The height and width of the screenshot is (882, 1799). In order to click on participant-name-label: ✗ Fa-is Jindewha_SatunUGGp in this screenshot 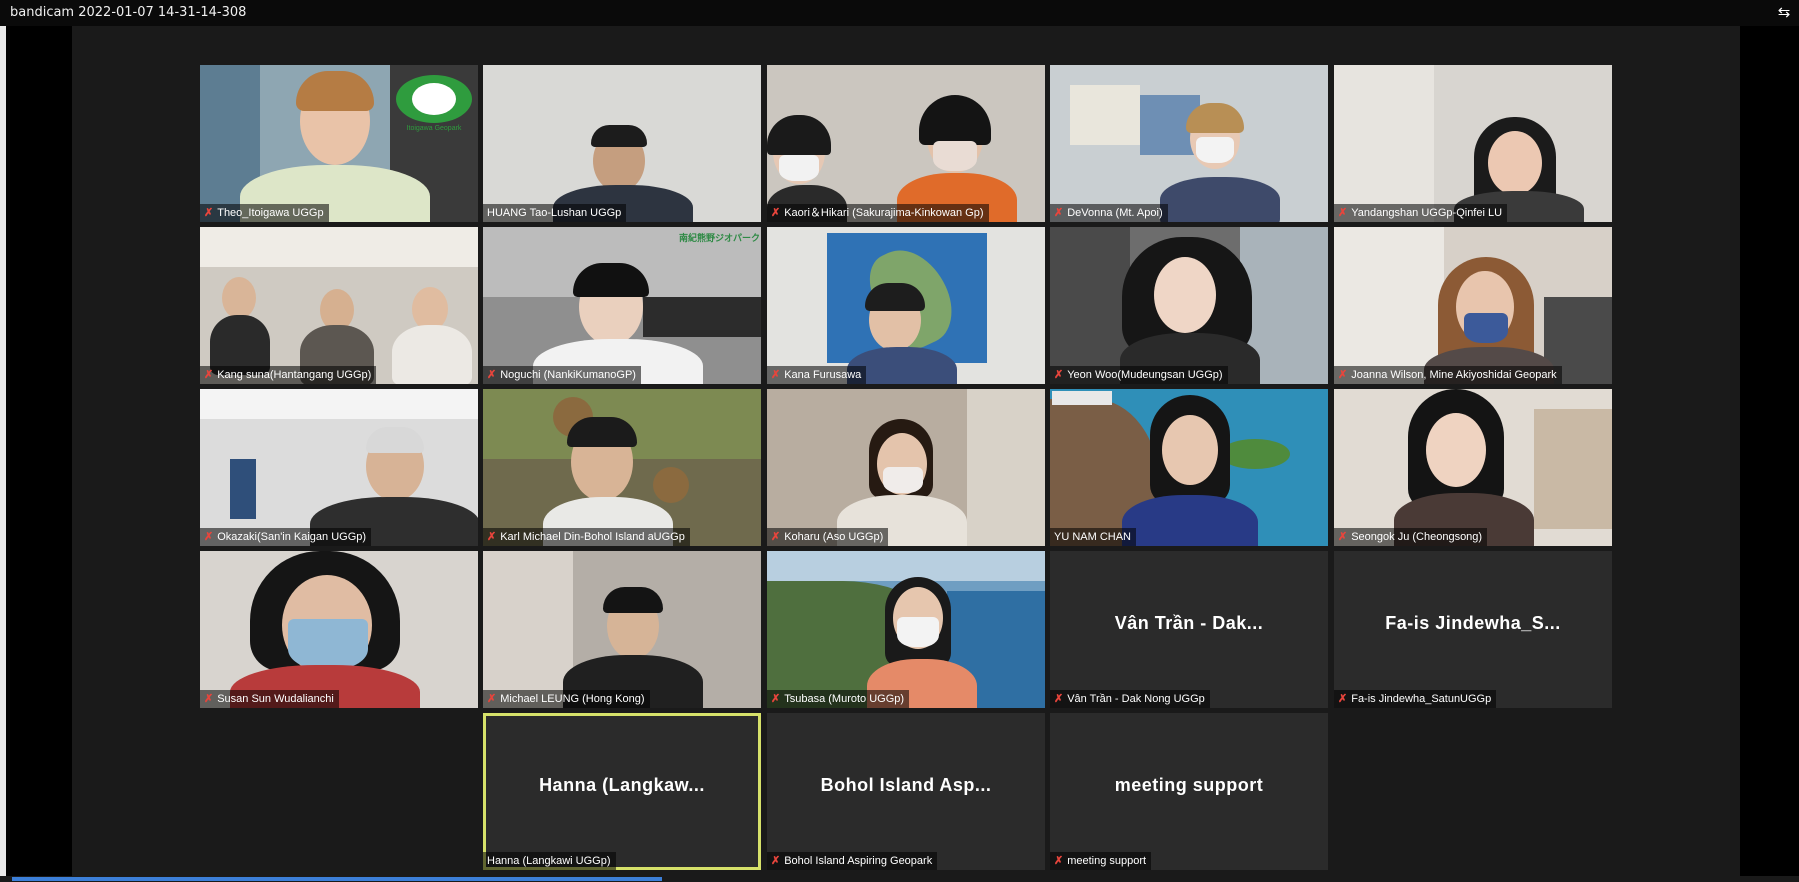, I will do `click(1415, 699)`.